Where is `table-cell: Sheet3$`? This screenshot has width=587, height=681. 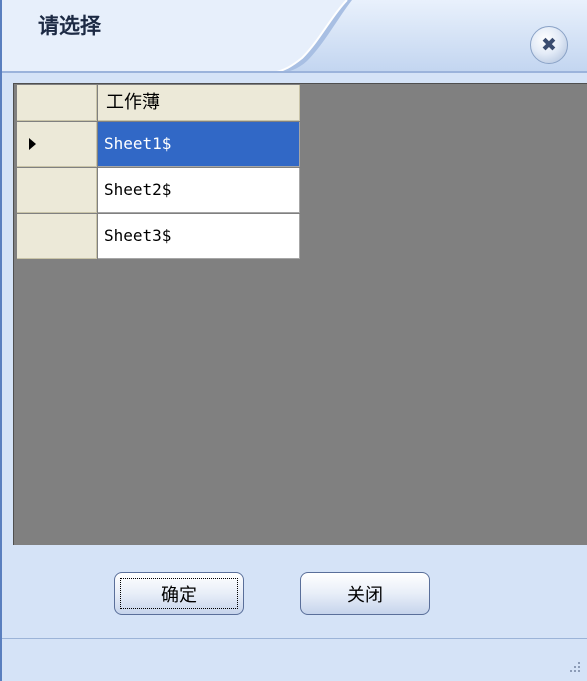 table-cell: Sheet3$ is located at coordinates (199, 236).